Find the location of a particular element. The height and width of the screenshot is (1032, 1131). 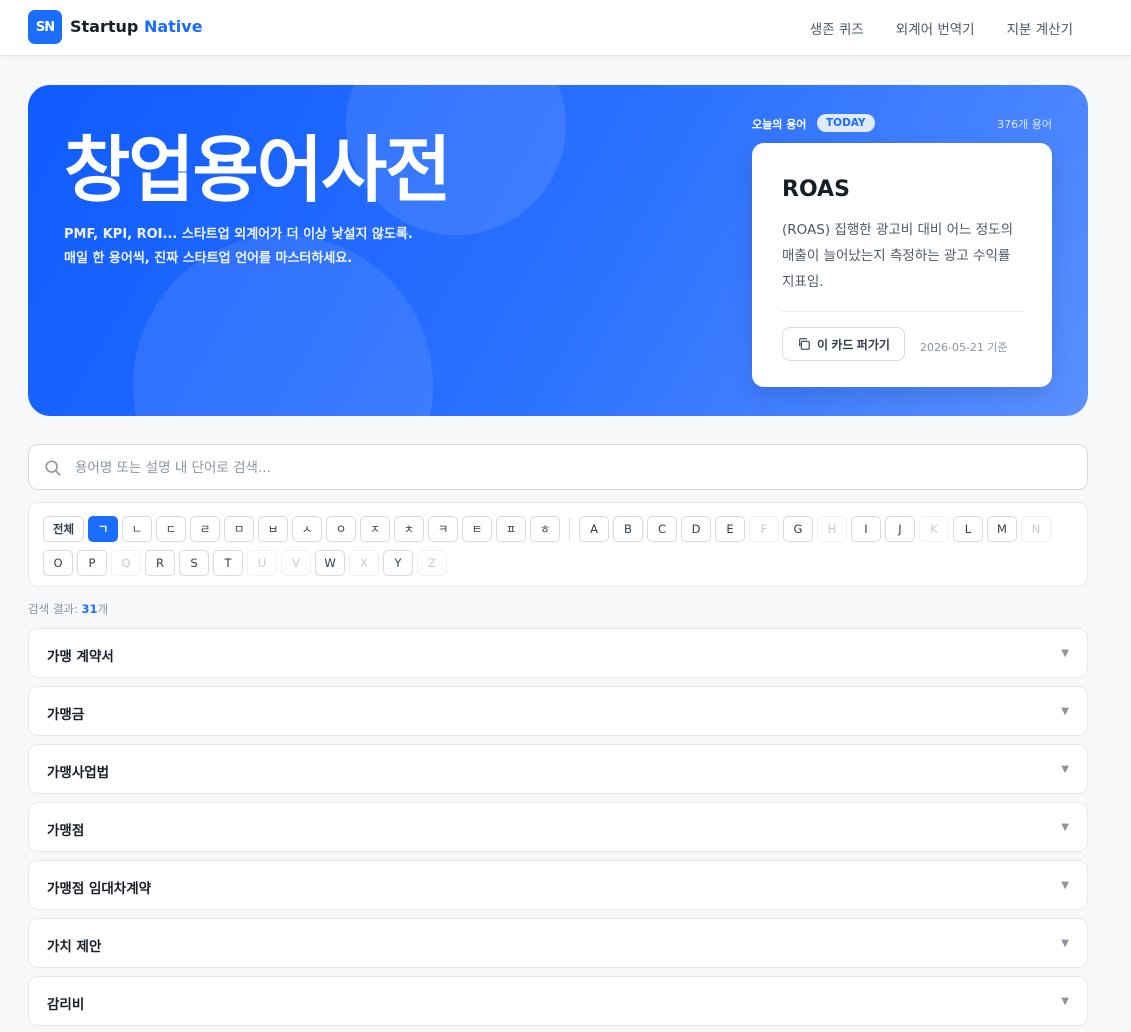

result-count-suffix: 개 is located at coordinates (103, 609).